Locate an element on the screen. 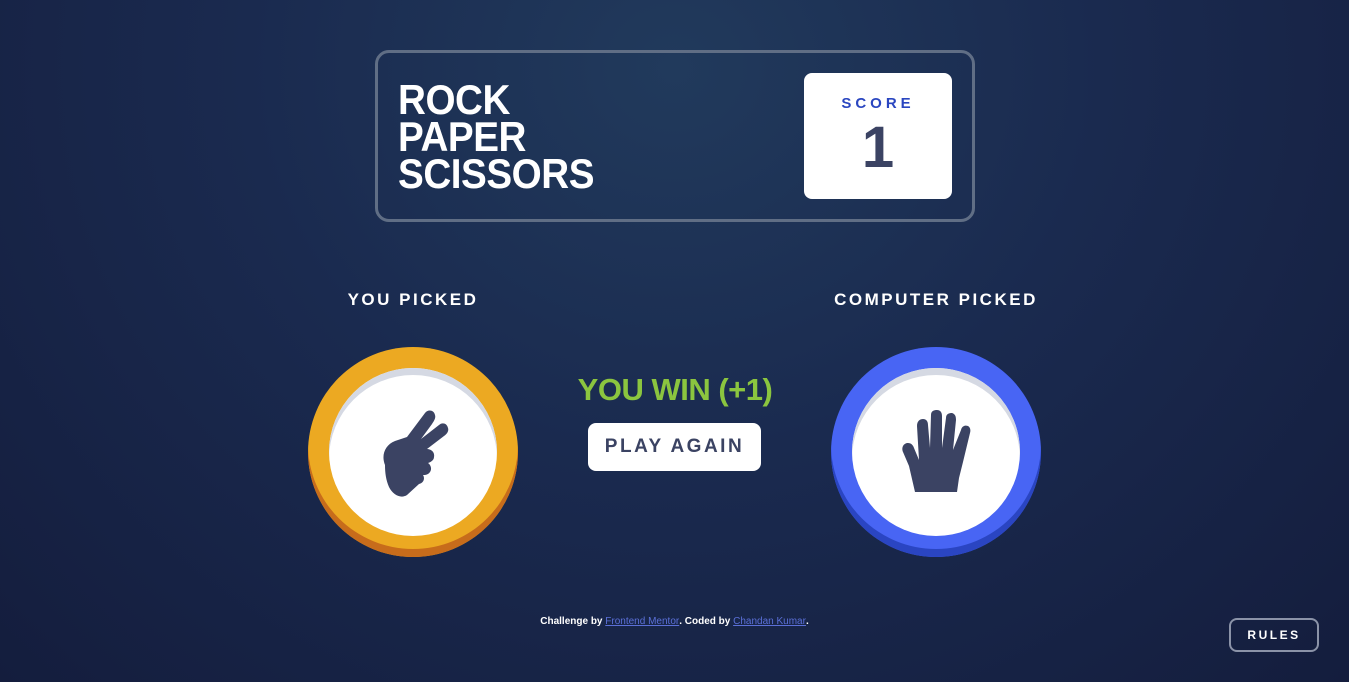 Image resolution: width=1349 pixels, height=682 pixels. attribution-coded-prefix: . Coded by is located at coordinates (705, 621).